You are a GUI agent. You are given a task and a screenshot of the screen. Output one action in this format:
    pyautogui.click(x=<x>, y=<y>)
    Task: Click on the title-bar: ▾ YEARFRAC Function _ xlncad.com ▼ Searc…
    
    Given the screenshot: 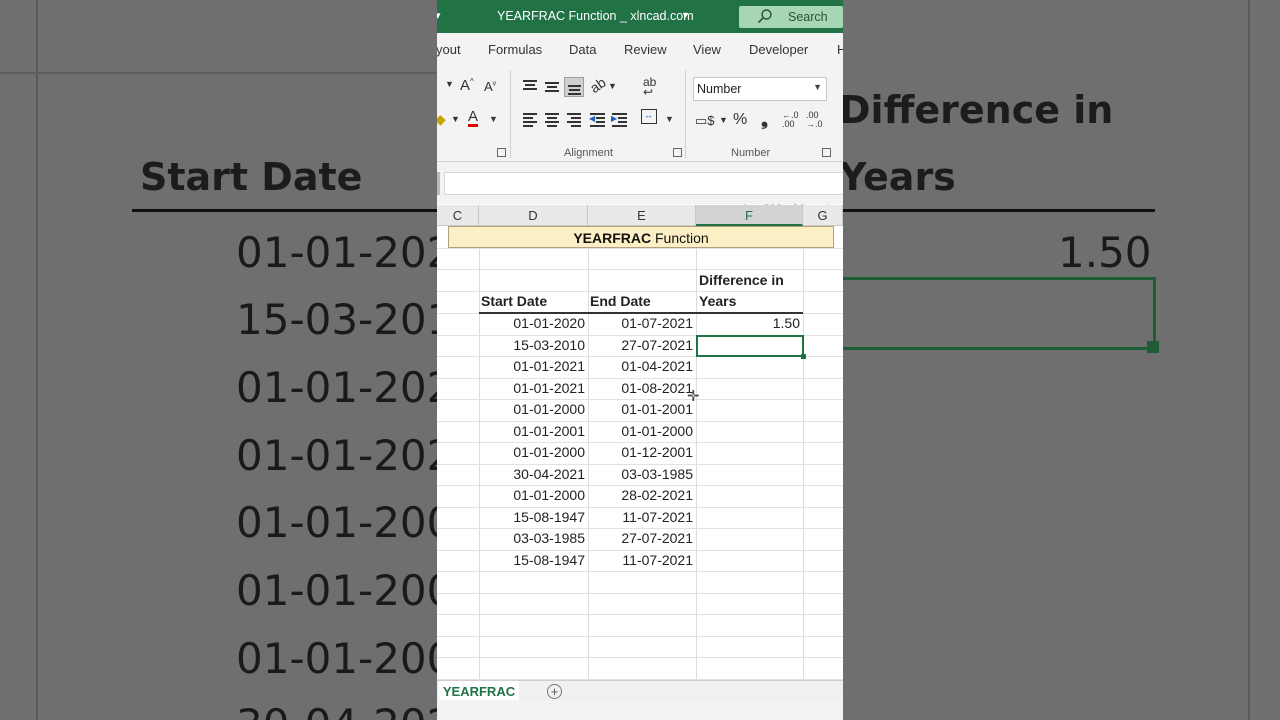 What is the action you would take?
    pyautogui.click(x=640, y=16)
    